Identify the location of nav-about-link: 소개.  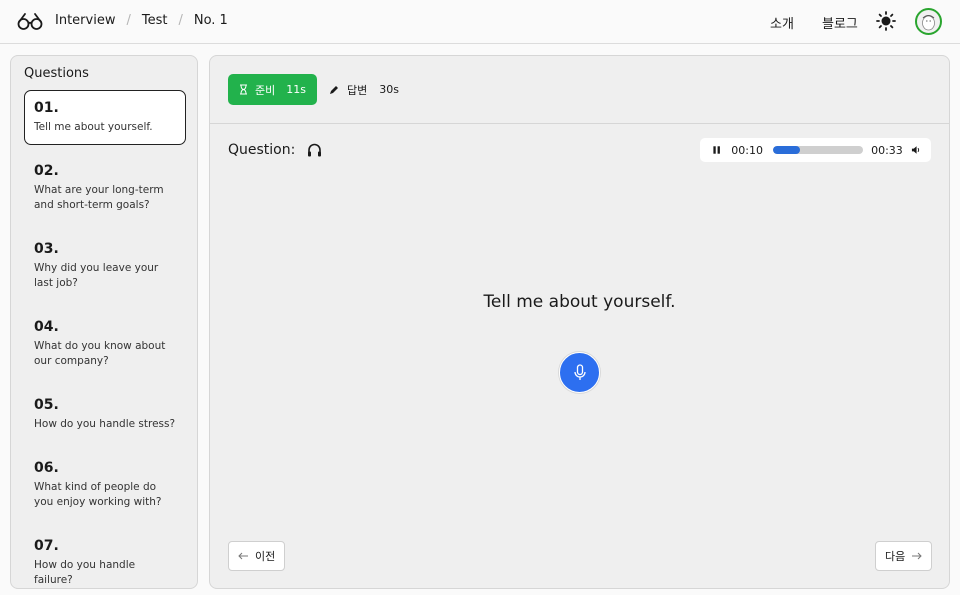
(782, 22).